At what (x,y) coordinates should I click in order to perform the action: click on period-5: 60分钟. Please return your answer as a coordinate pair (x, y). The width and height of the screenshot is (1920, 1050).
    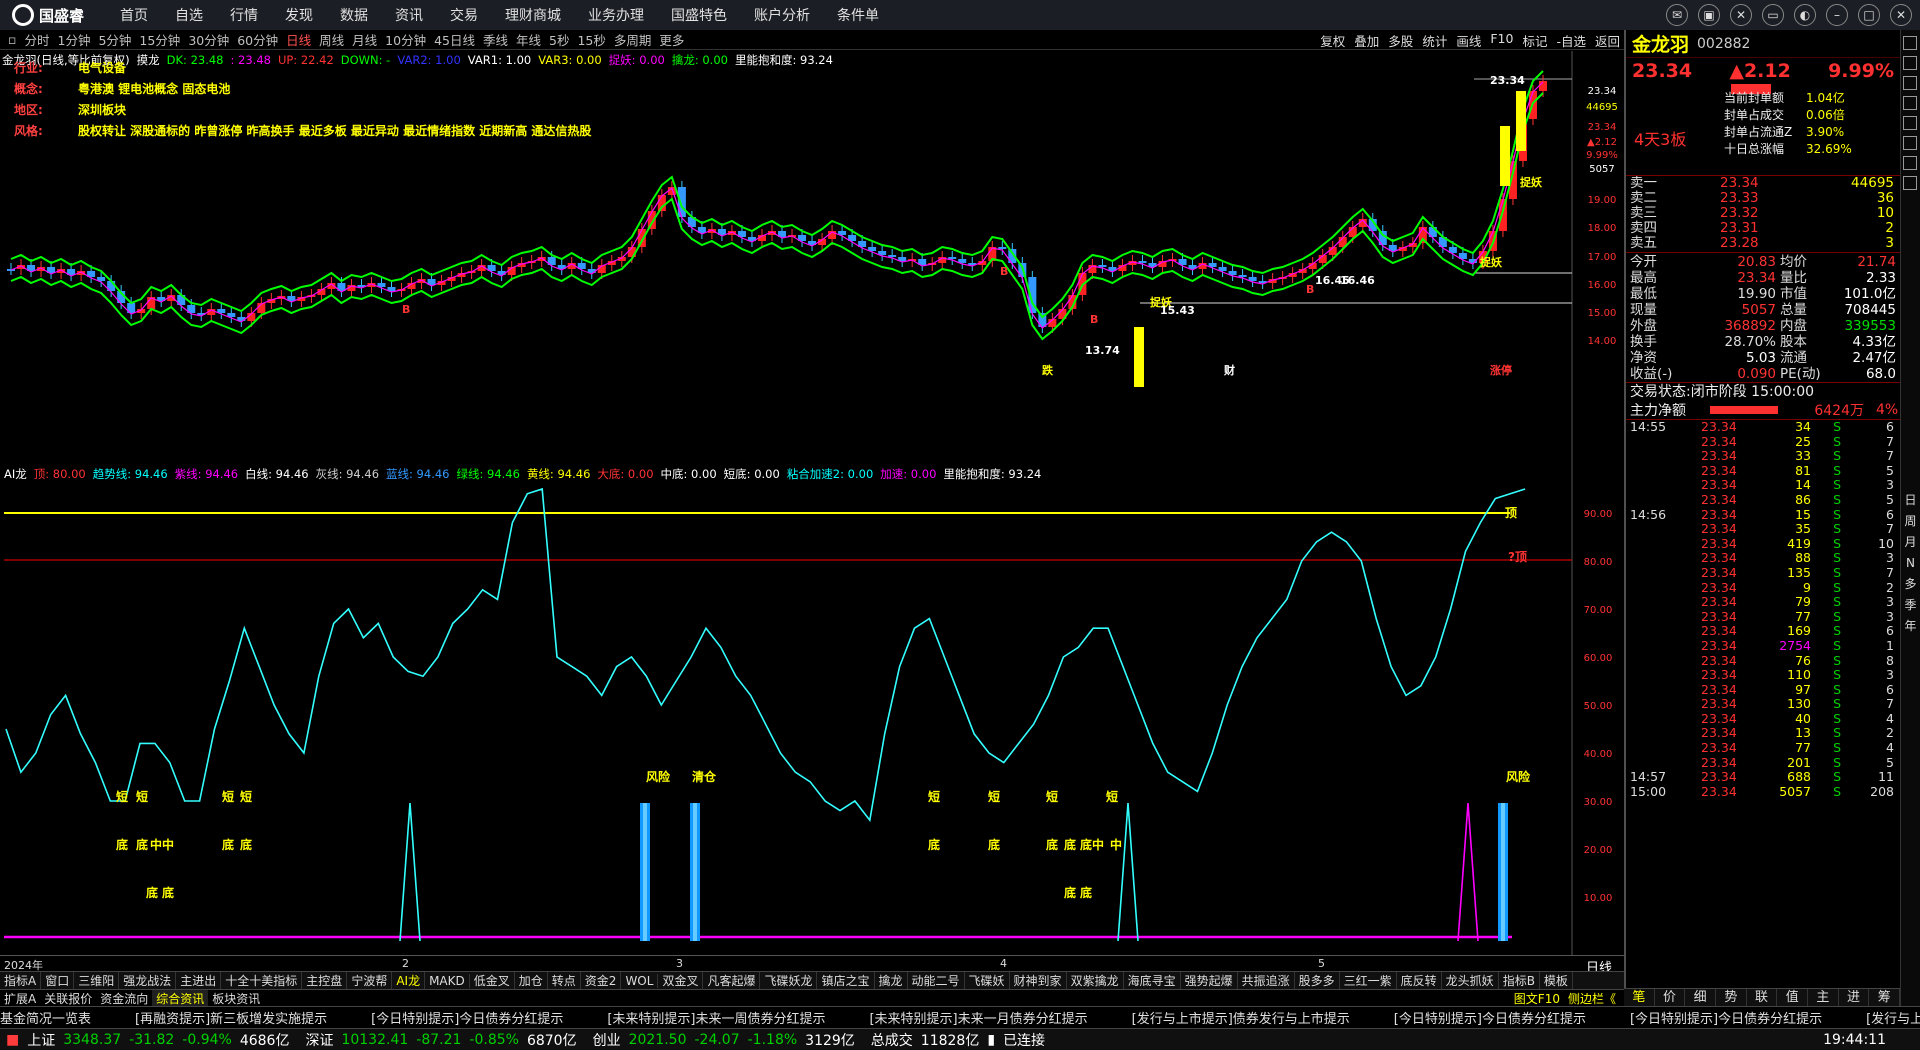
    Looking at the image, I should click on (257, 39).